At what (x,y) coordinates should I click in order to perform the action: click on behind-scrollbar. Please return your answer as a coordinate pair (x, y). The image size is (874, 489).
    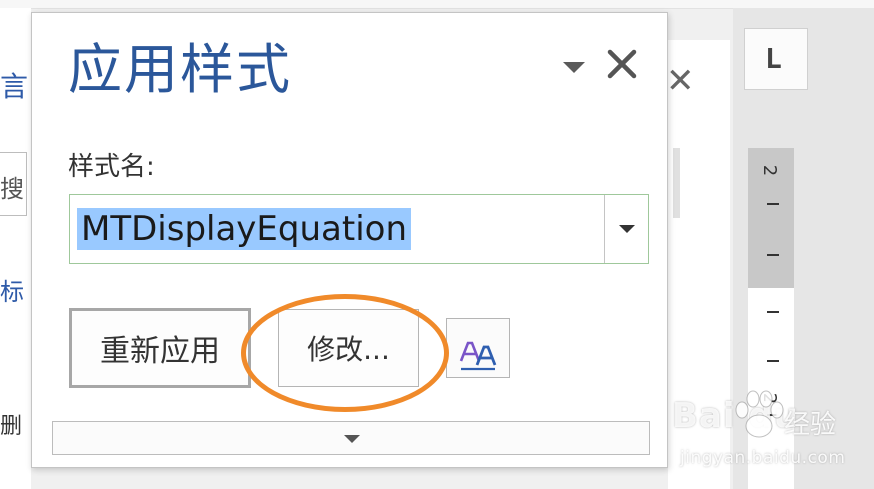
    Looking at the image, I should click on (676, 183).